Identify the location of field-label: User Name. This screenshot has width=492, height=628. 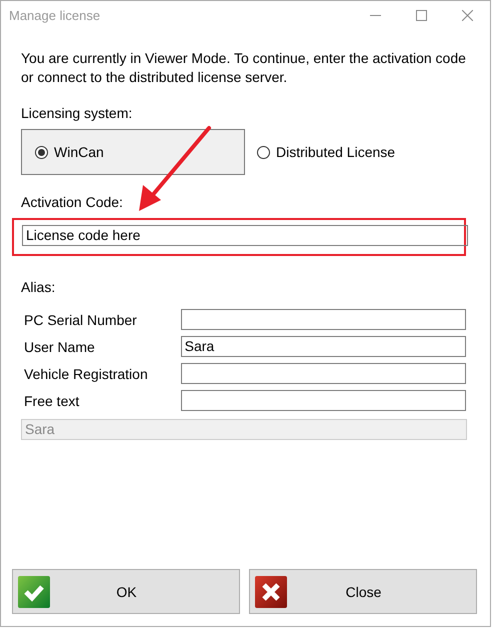
(59, 346).